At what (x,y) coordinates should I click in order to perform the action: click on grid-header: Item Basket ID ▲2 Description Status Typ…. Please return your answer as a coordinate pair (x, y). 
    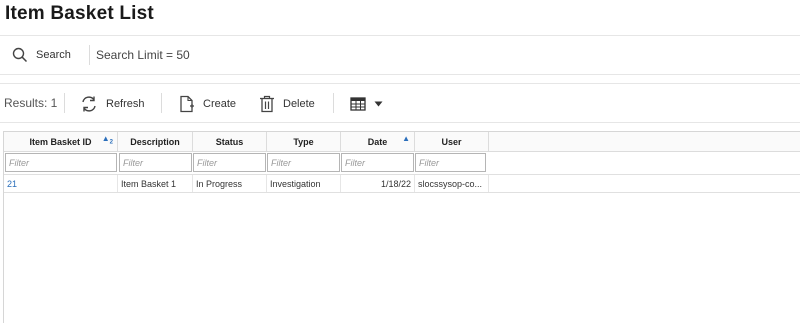
    Looking at the image, I should click on (402, 142).